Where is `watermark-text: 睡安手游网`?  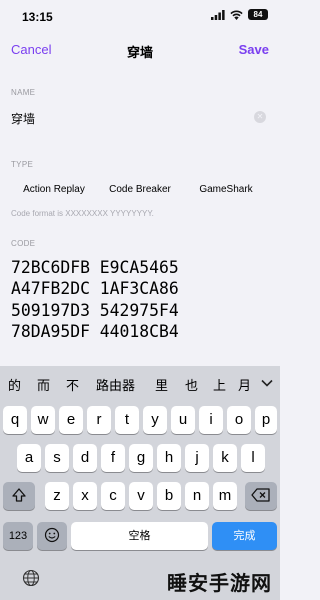 watermark-text: 睡安手游网 is located at coordinates (219, 584).